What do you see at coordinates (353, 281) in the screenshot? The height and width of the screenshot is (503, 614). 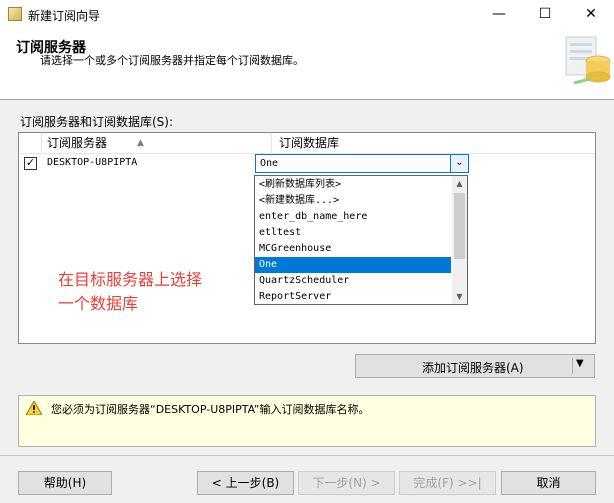 I see `dropdown-item: QuartzScheduler` at bounding box center [353, 281].